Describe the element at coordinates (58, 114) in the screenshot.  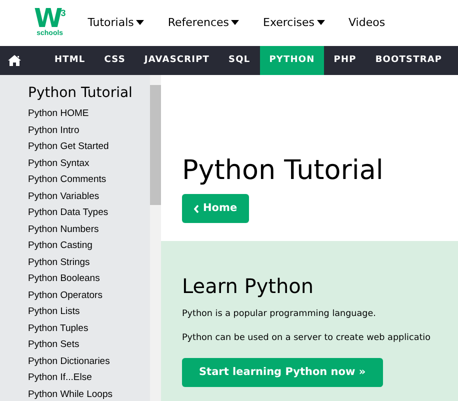
I see `sidebar-link: Python HOME` at that location.